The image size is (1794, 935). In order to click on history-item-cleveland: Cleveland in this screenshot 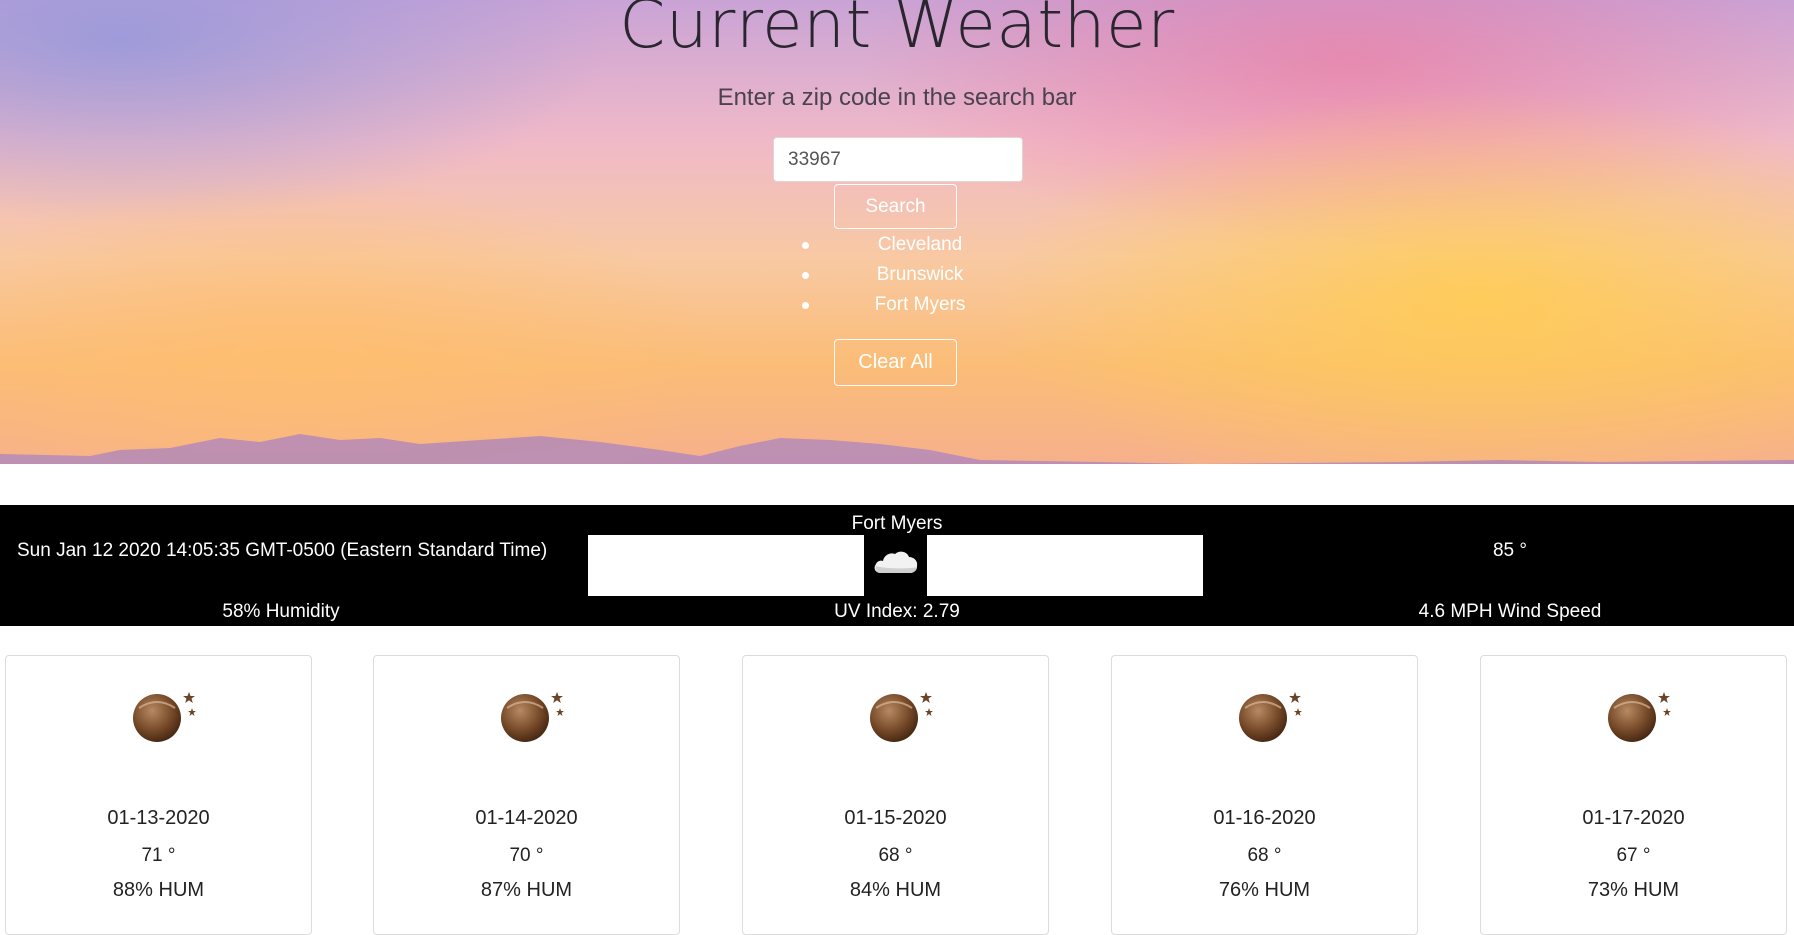, I will do `click(905, 247)`.